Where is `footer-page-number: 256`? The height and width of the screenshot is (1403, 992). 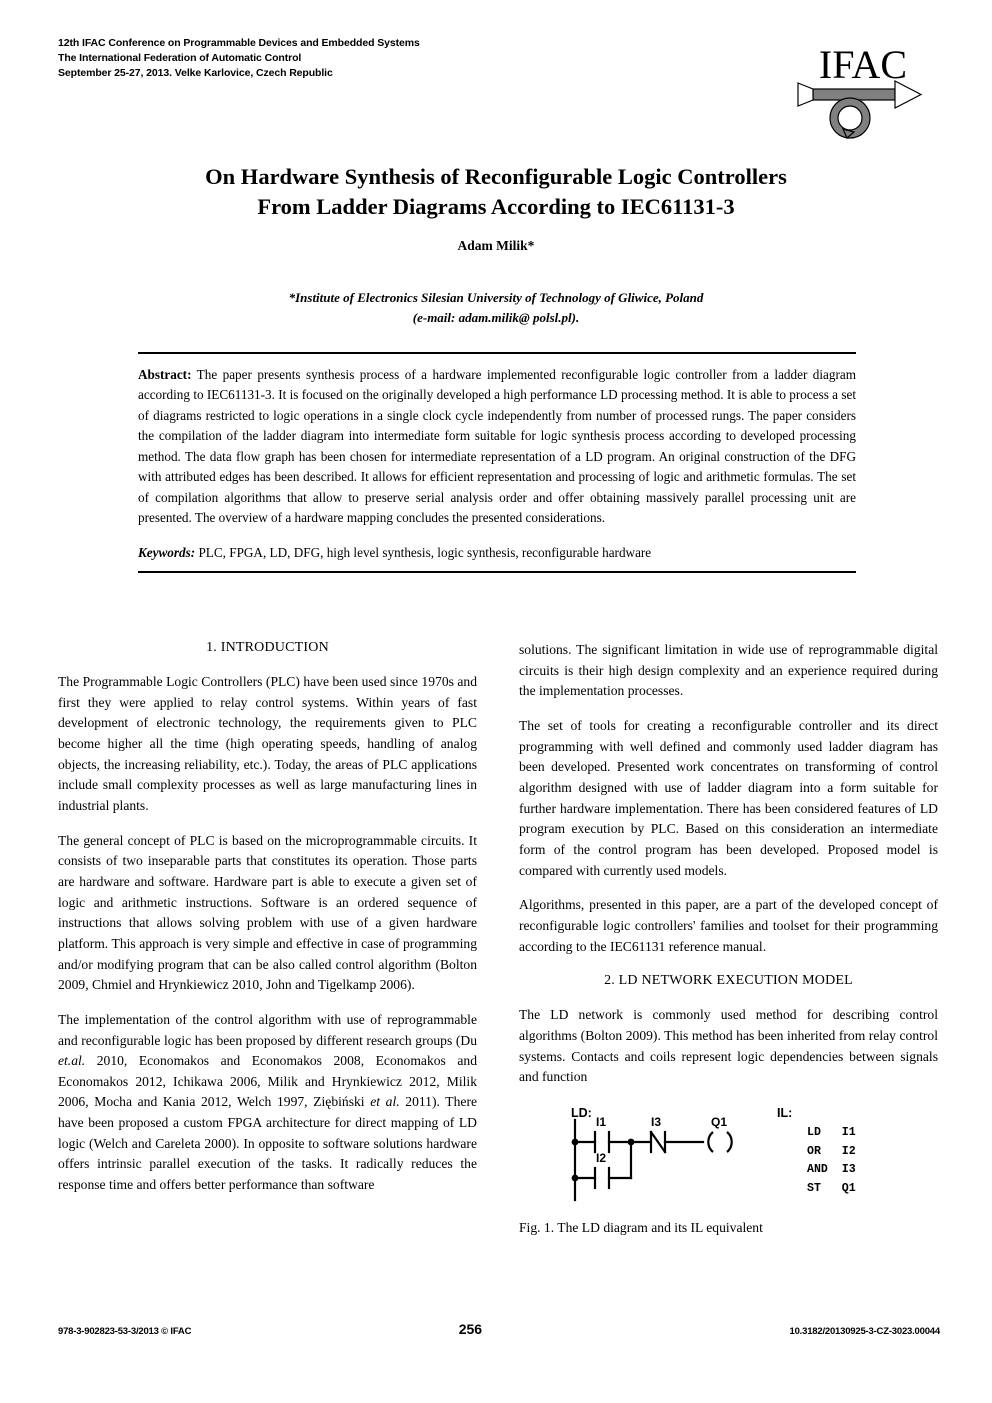
footer-page-number: 256 is located at coordinates (470, 1329).